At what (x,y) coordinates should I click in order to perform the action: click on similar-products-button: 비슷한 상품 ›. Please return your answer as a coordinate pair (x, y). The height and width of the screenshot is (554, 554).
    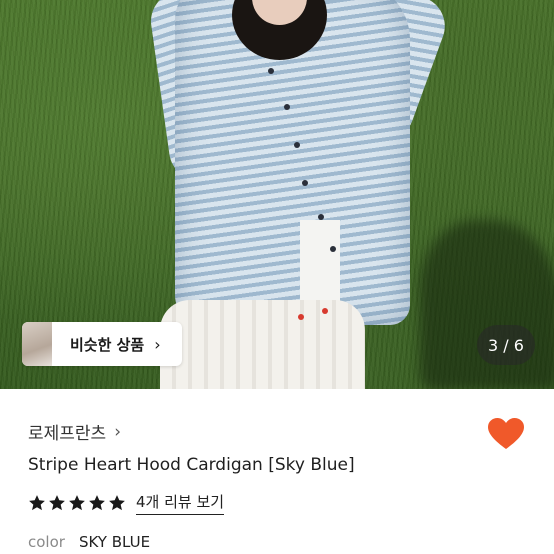
    Looking at the image, I should click on (102, 344).